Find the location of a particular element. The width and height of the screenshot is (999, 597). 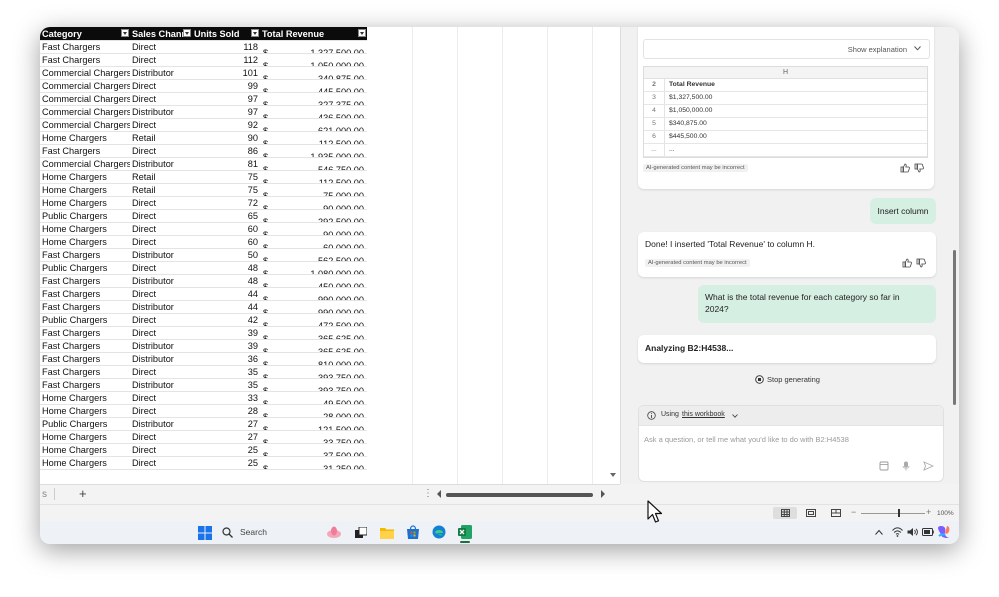

total-revenue-cell: $33,750.00 is located at coordinates (313, 437).